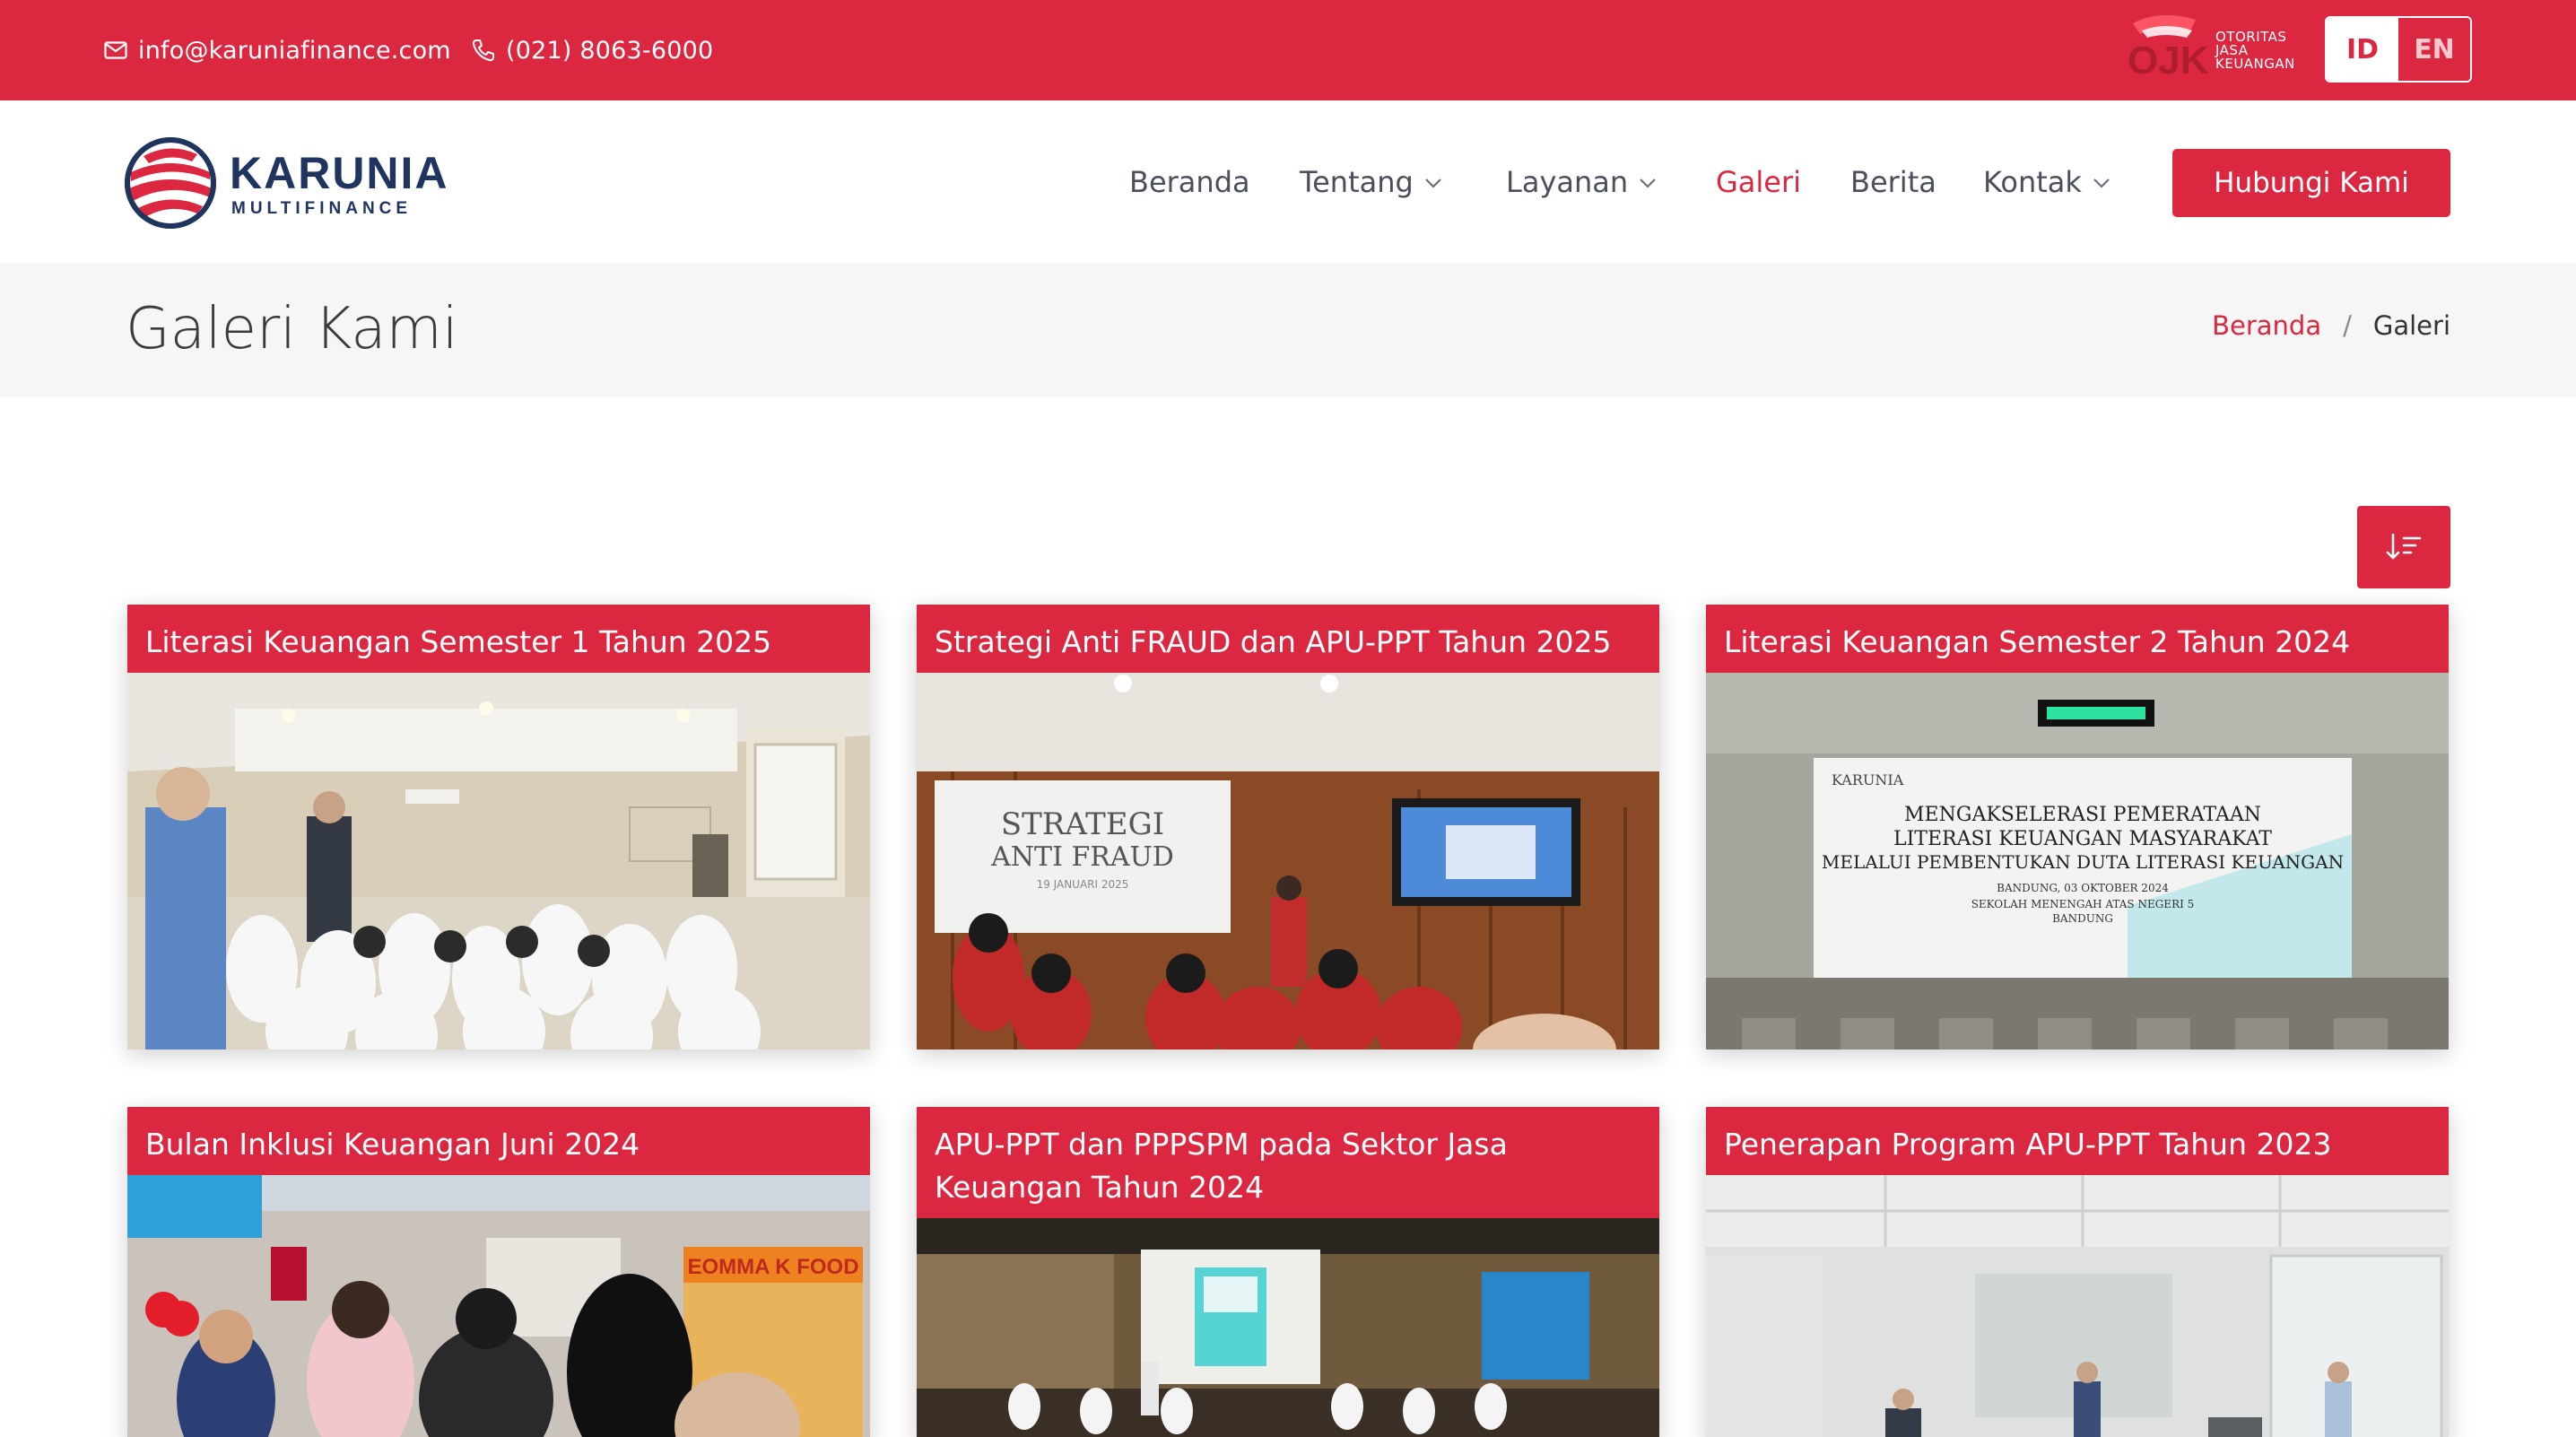 Image resolution: width=2576 pixels, height=1437 pixels. I want to click on nav-label: Kontak, so click(2032, 182).